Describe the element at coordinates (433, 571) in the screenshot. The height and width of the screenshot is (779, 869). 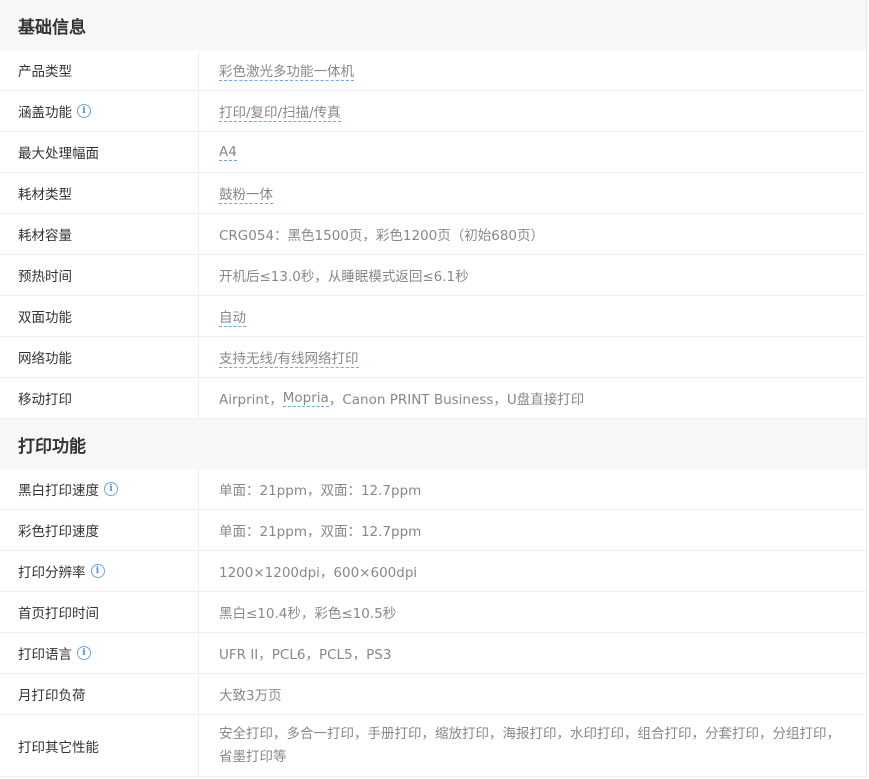
I see `spec-row: 打印分辨率 i 1200×1200dpi，600×600dpi` at that location.